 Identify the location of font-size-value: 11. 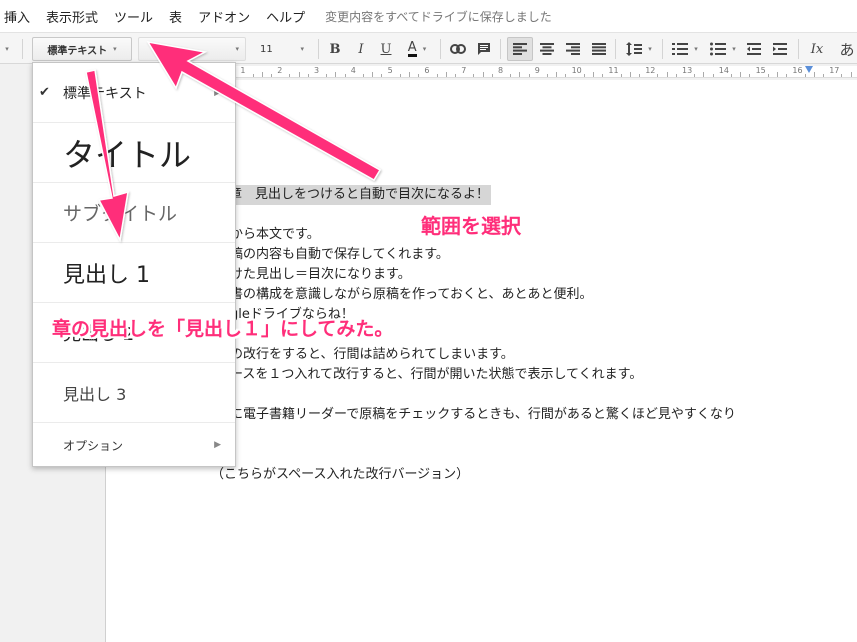
(266, 49).